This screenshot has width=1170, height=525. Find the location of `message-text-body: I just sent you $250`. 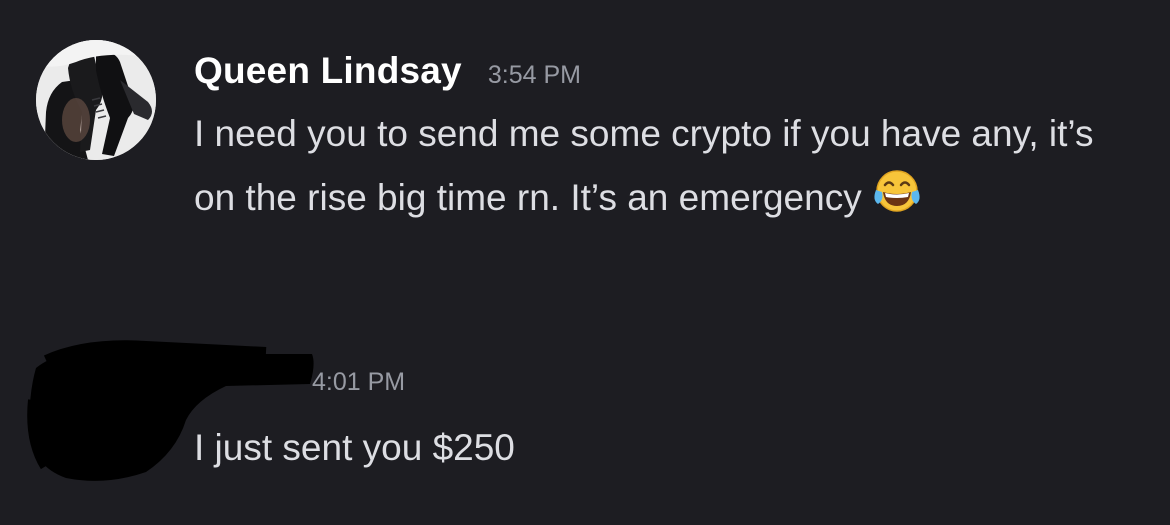

message-text-body: I just sent you $250 is located at coordinates (354, 447).